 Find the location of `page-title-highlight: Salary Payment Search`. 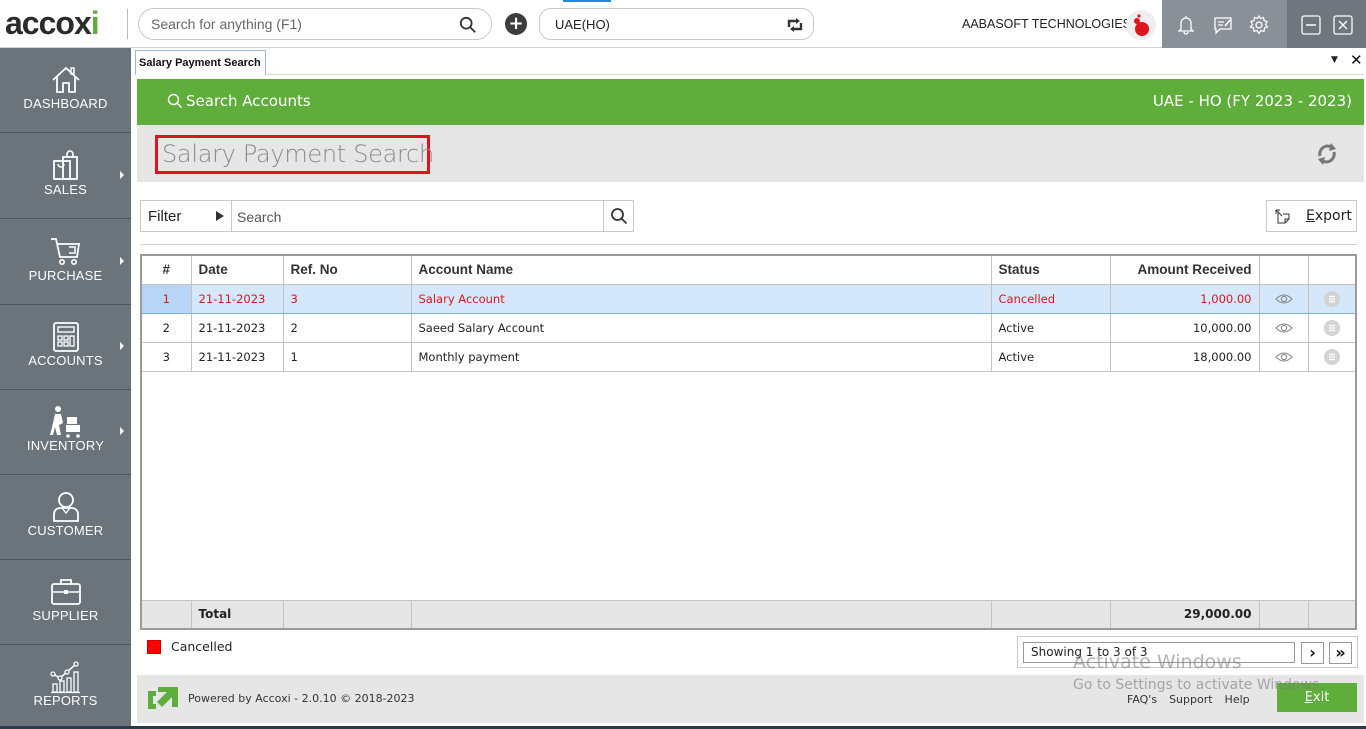

page-title-highlight: Salary Payment Search is located at coordinates (294, 154).